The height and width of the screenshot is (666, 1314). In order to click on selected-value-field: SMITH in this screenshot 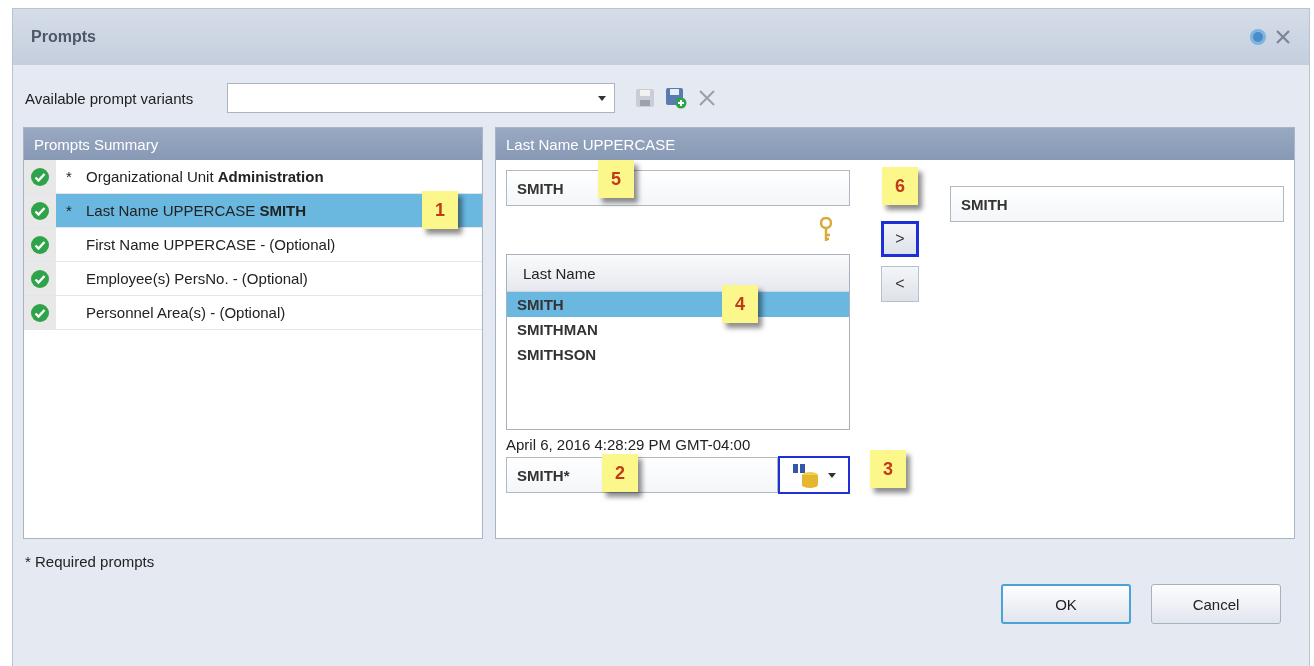, I will do `click(1117, 204)`.